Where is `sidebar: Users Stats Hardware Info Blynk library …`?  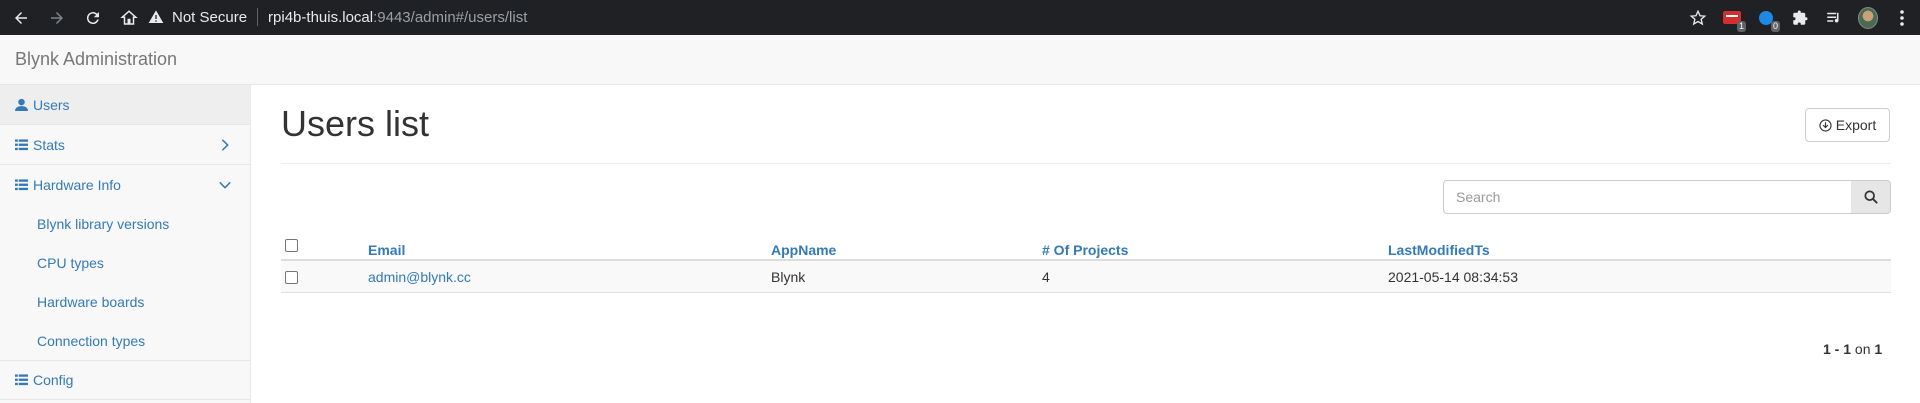 sidebar: Users Stats Hardware Info Blynk library … is located at coordinates (125, 244).